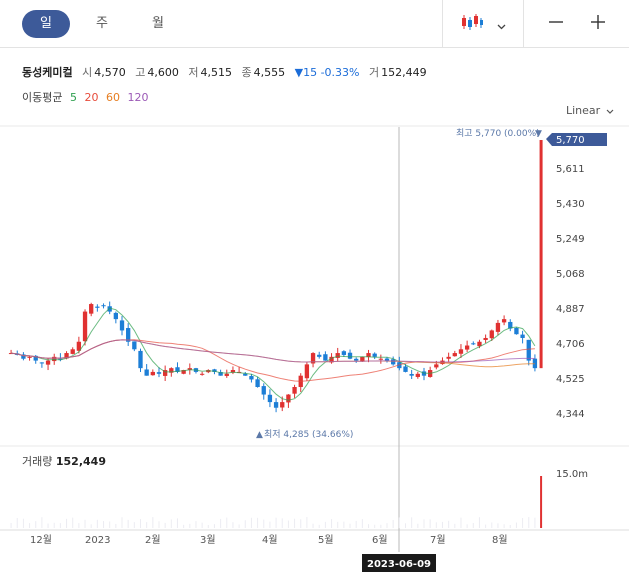 This screenshot has height=572, width=629. I want to click on price-tick: 5,068, so click(570, 274).